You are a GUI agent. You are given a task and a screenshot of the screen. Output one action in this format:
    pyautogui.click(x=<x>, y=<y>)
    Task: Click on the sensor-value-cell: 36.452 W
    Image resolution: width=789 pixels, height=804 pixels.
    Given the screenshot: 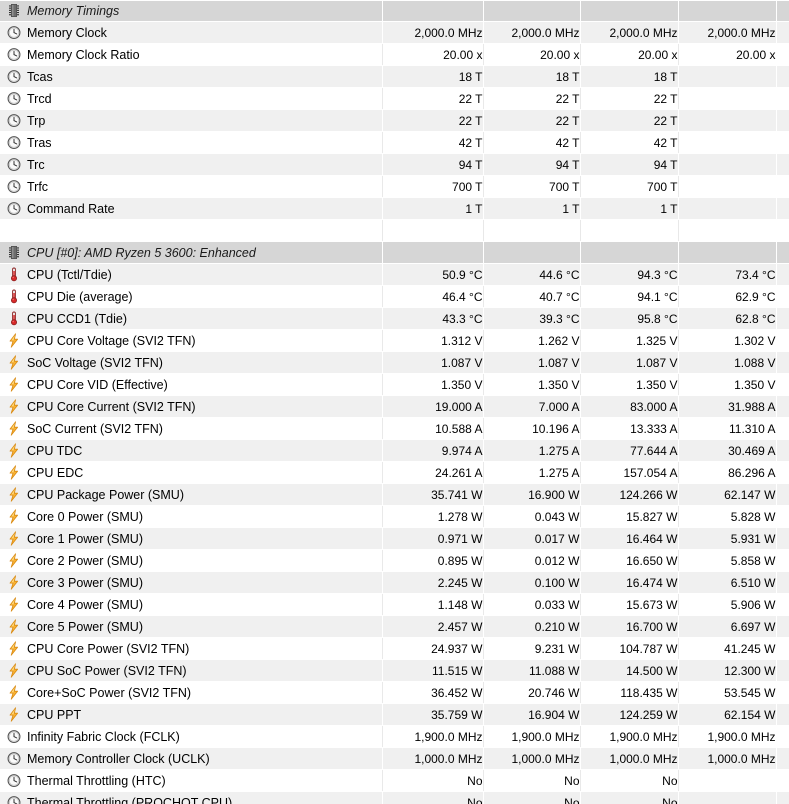 What is the action you would take?
    pyautogui.click(x=432, y=692)
    